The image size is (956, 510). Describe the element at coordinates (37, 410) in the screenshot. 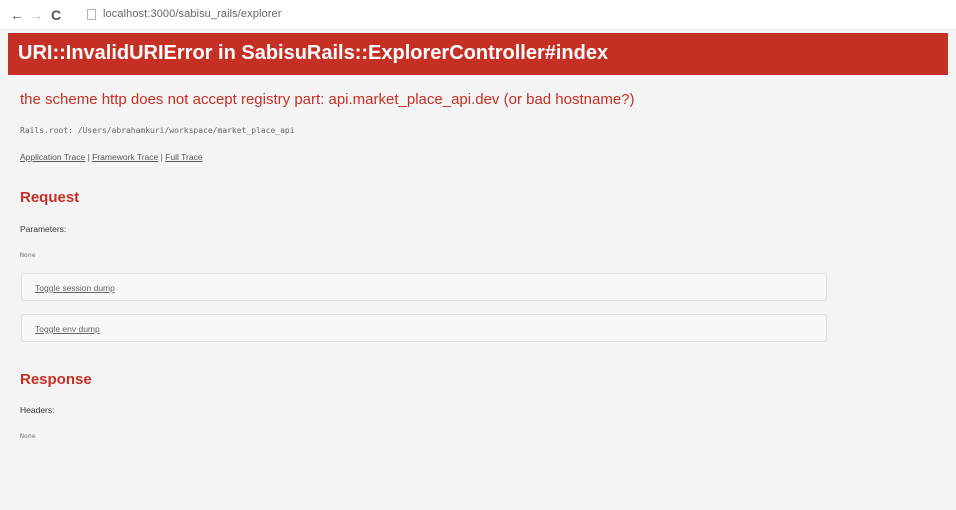

I see `headers-label: Headers:` at that location.